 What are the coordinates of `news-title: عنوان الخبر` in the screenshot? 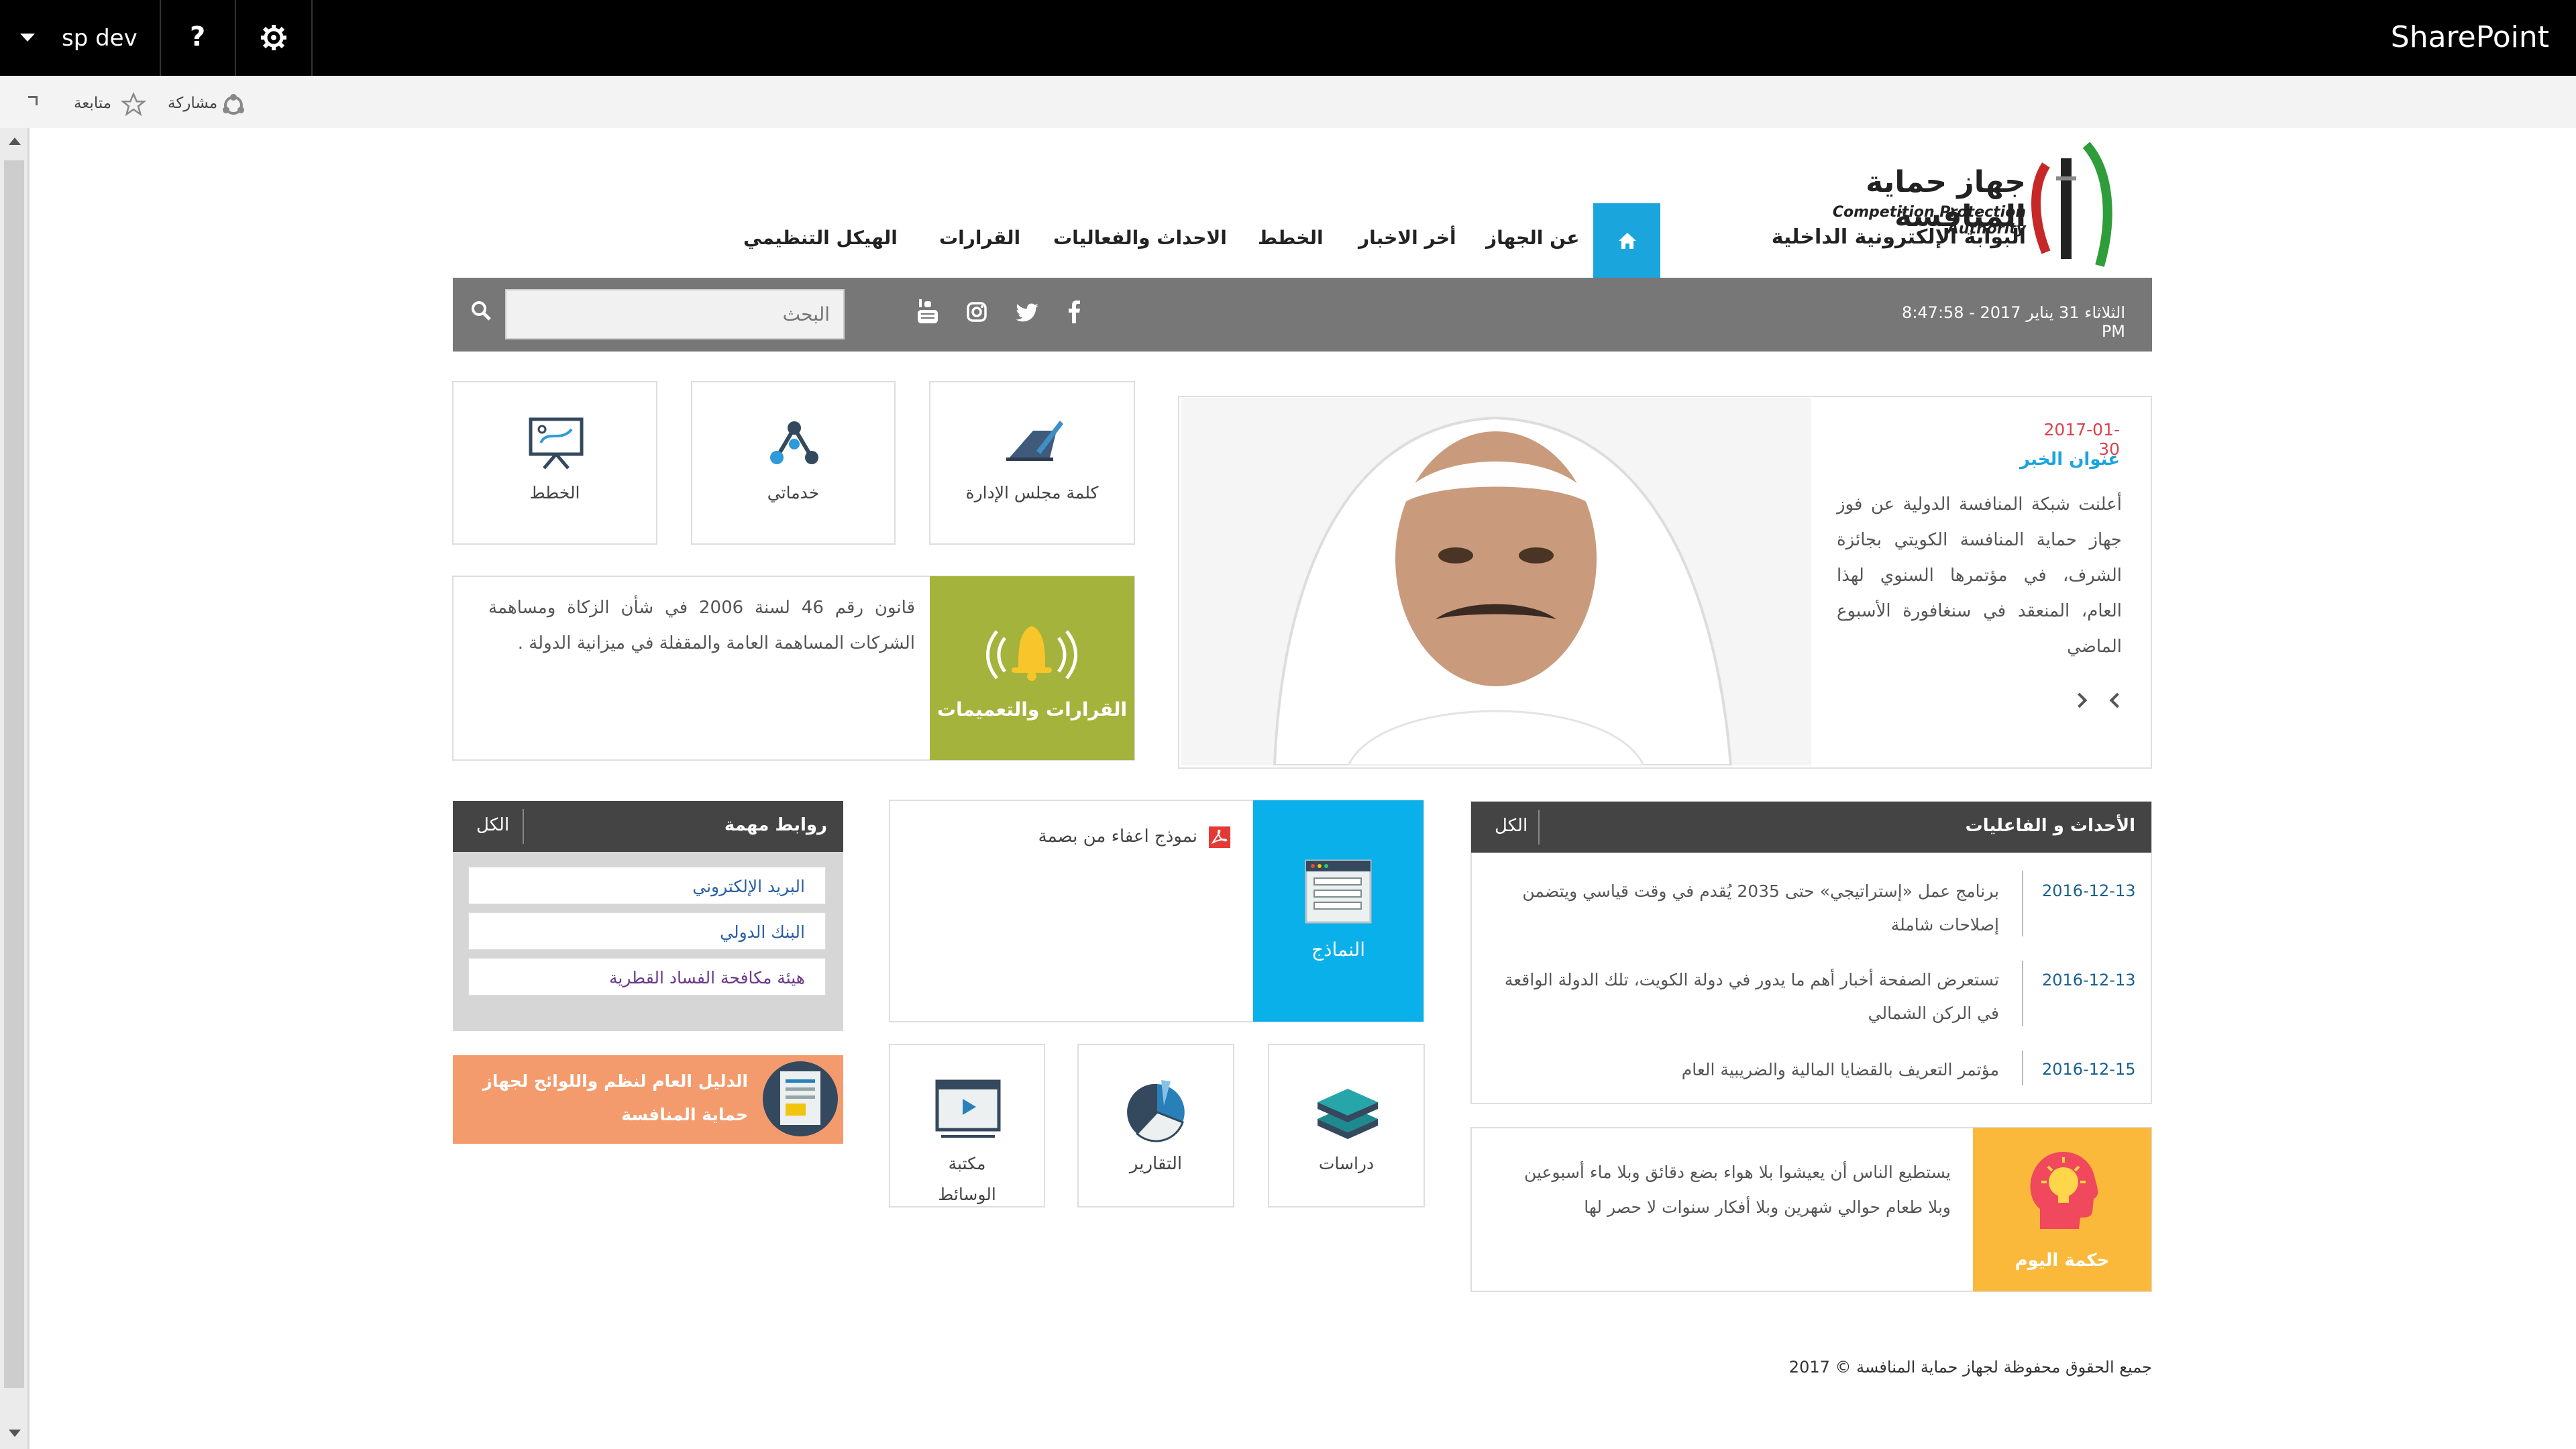 It's located at (2053, 459).